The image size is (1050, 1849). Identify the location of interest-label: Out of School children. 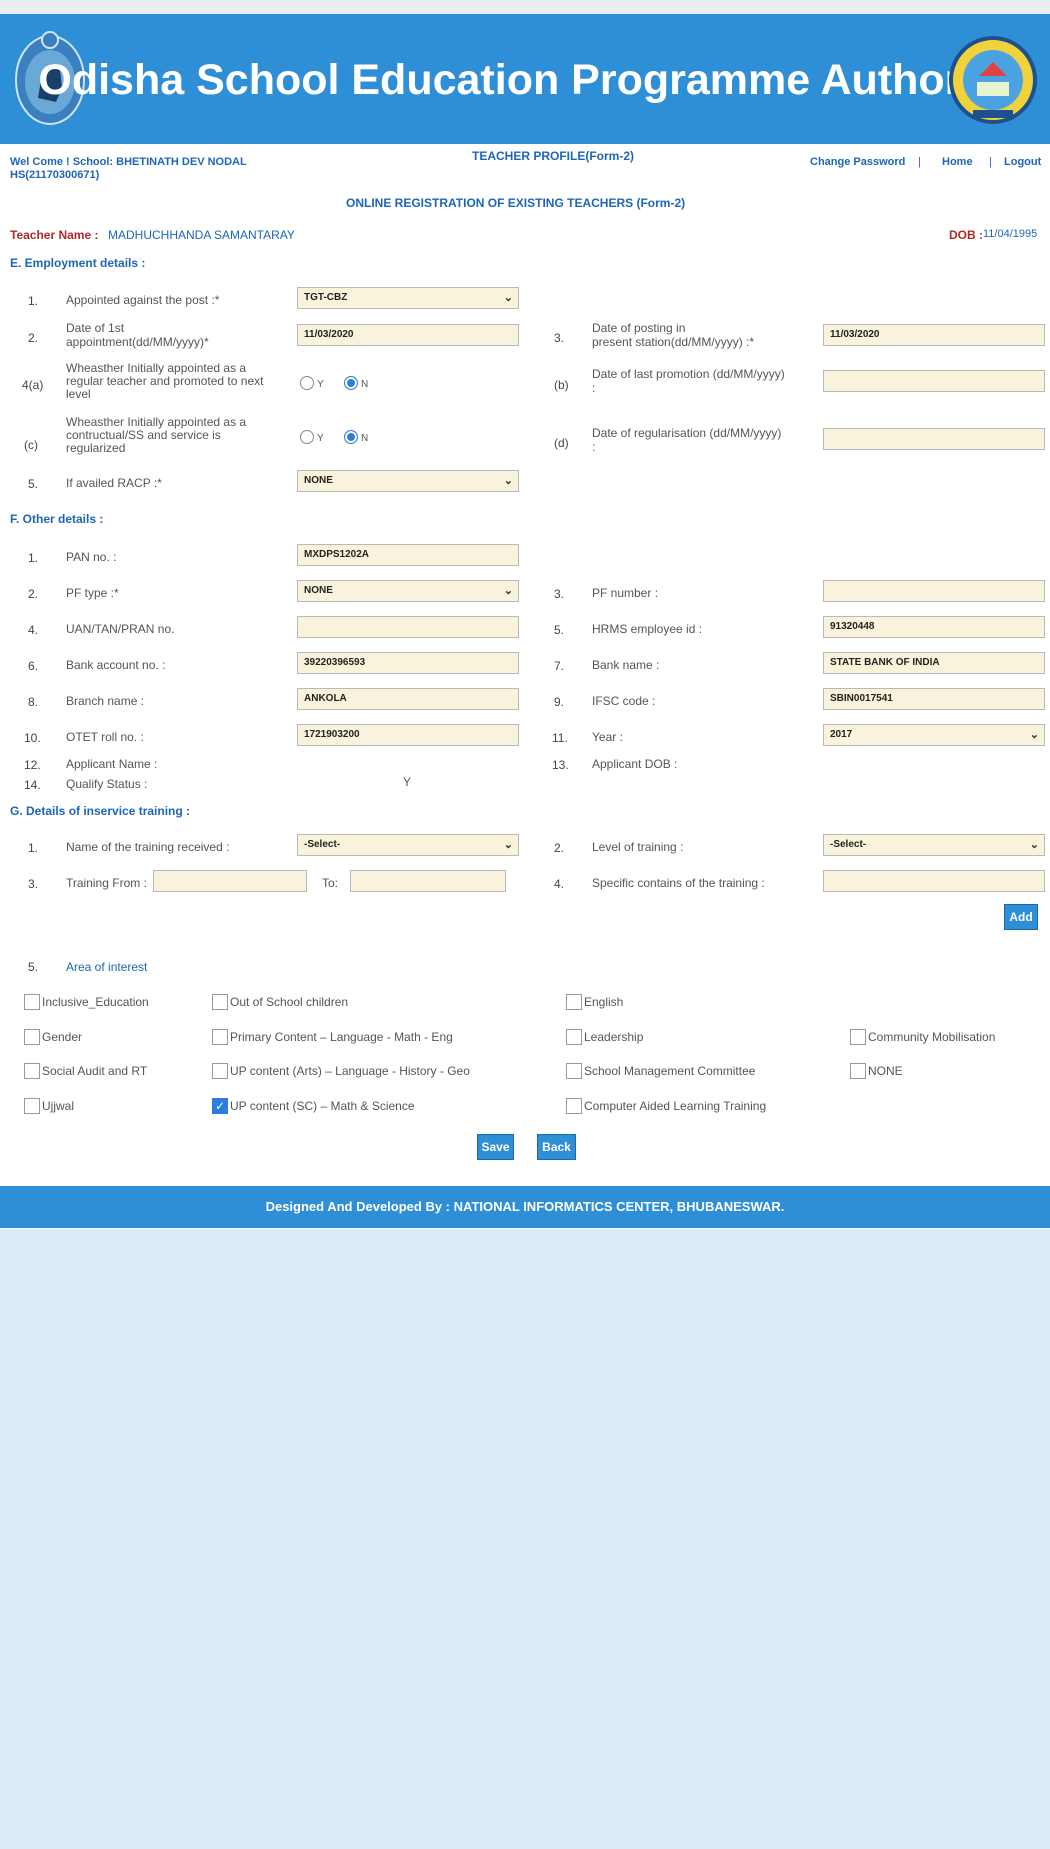
(289, 1002).